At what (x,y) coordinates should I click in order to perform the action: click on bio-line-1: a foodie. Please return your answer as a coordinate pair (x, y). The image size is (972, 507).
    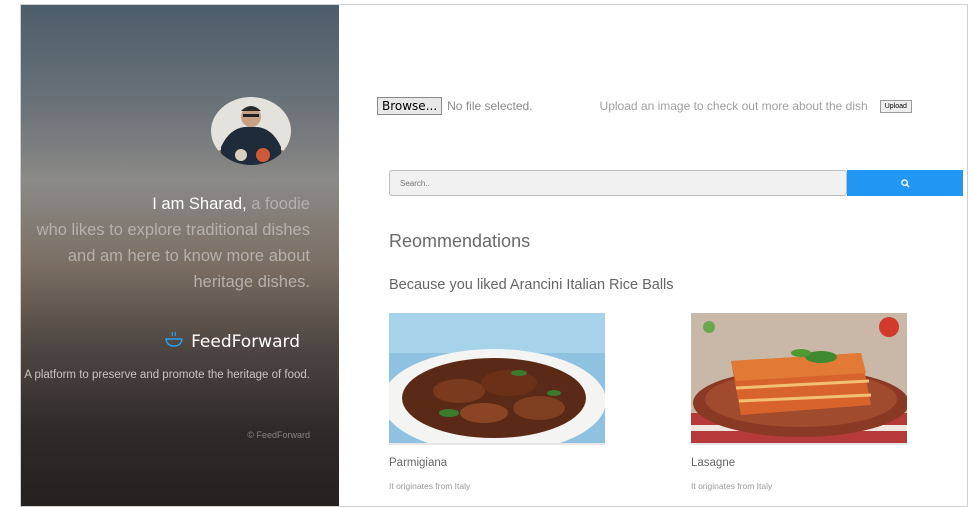
    Looking at the image, I should click on (278, 204).